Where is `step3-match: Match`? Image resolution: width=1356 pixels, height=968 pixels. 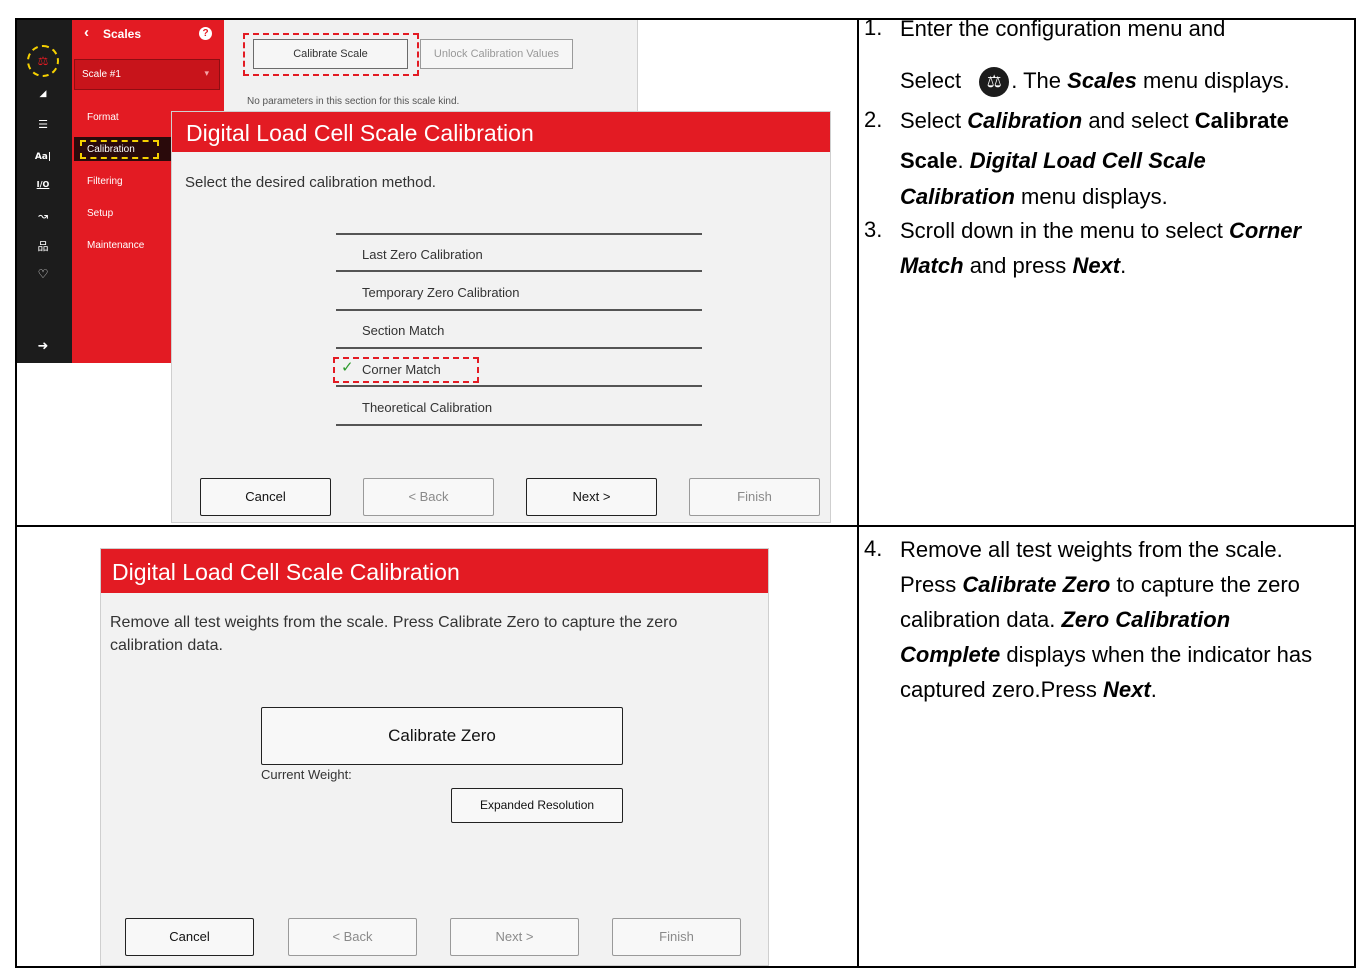 step3-match: Match is located at coordinates (932, 265).